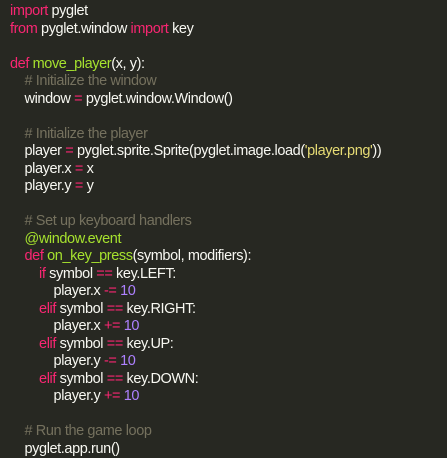 The image size is (447, 458). I want to click on code-line: def move_player(x, y):, so click(228, 65).